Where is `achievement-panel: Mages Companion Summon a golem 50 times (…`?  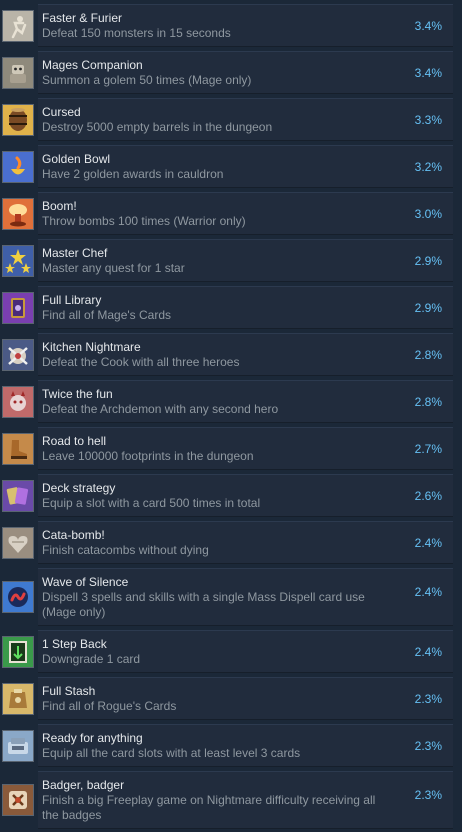
achievement-panel: Mages Companion Summon a golem 50 times (… is located at coordinates (245, 72).